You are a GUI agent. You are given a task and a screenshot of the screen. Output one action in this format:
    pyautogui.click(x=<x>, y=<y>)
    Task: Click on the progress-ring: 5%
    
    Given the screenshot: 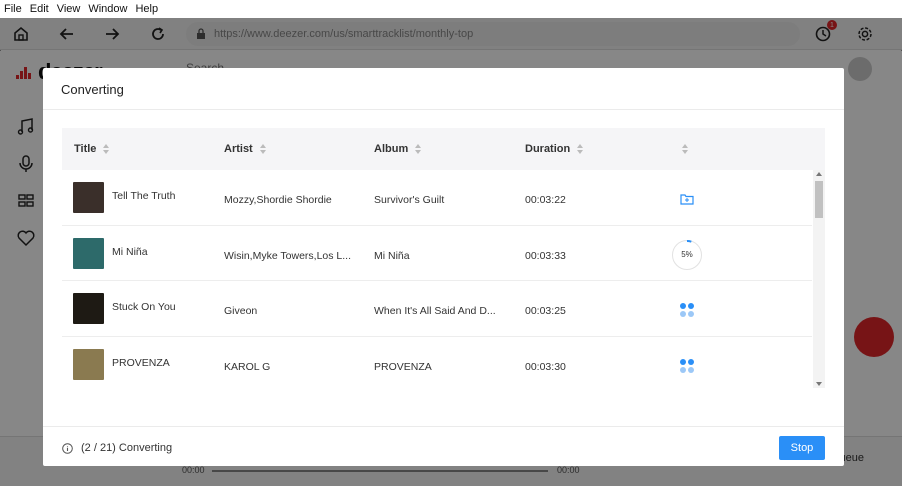 What is the action you would take?
    pyautogui.click(x=687, y=254)
    